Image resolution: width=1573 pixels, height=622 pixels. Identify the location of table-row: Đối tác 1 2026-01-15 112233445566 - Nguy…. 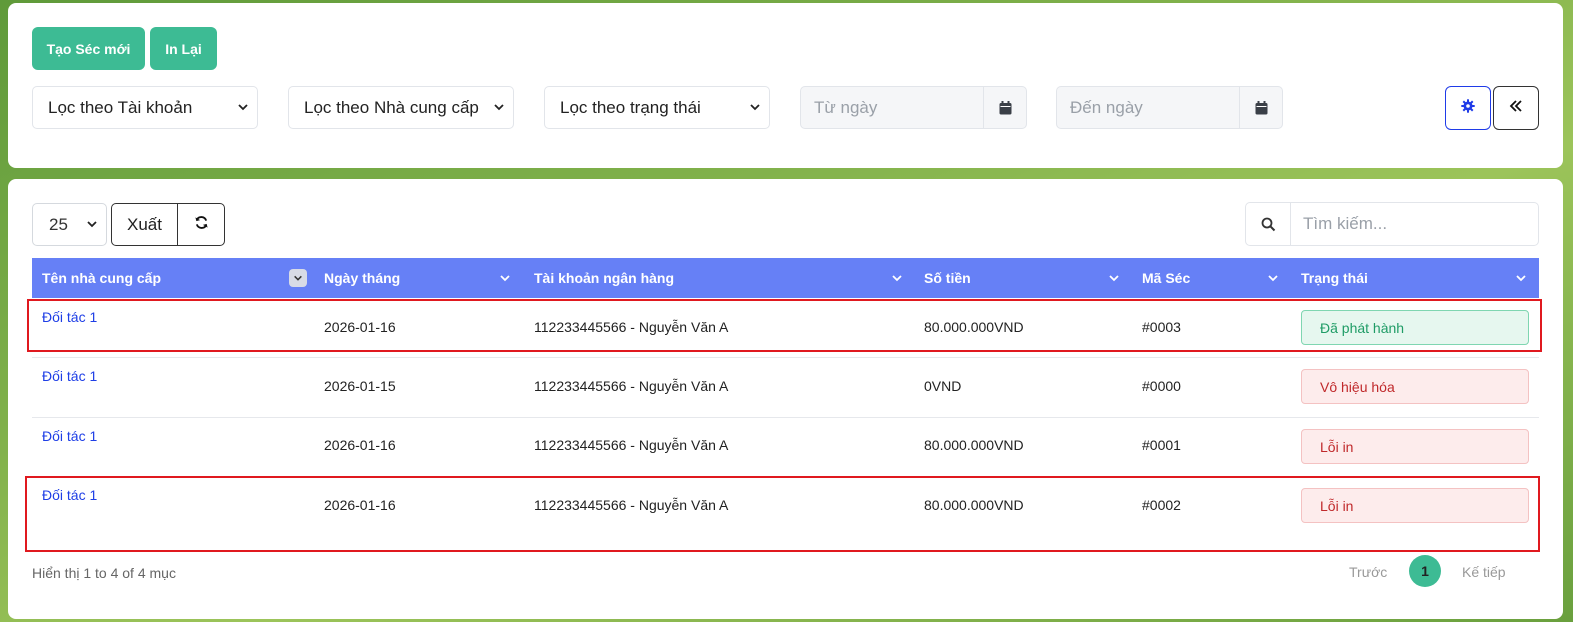
(785, 388).